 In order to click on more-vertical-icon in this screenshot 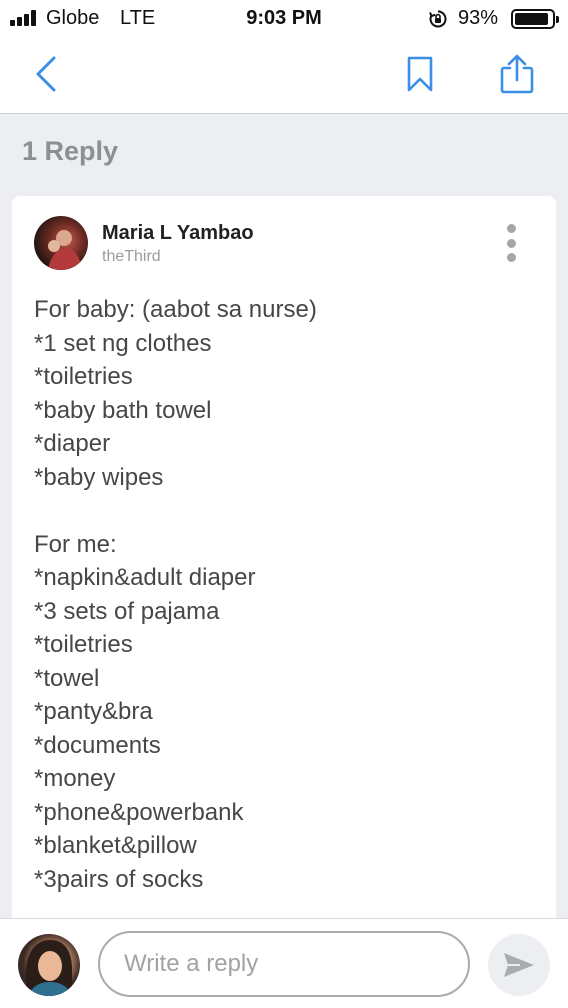, I will do `click(511, 228)`.